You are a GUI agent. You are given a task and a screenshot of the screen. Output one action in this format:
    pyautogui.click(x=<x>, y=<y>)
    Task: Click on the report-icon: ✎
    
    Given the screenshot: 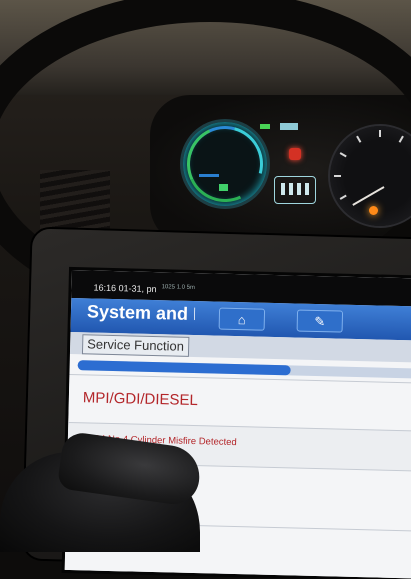 What is the action you would take?
    pyautogui.click(x=320, y=321)
    